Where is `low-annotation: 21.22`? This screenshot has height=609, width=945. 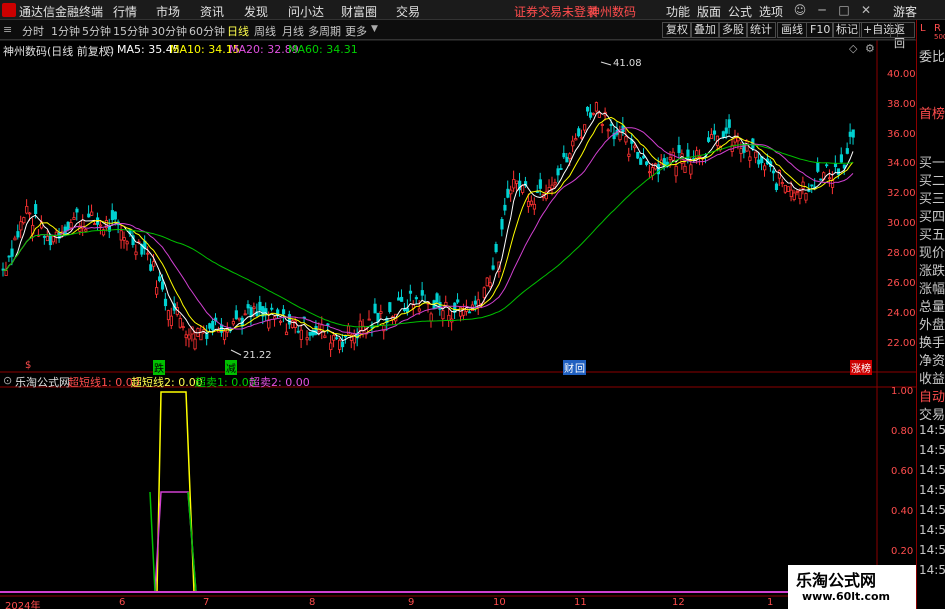 low-annotation: 21.22 is located at coordinates (257, 355).